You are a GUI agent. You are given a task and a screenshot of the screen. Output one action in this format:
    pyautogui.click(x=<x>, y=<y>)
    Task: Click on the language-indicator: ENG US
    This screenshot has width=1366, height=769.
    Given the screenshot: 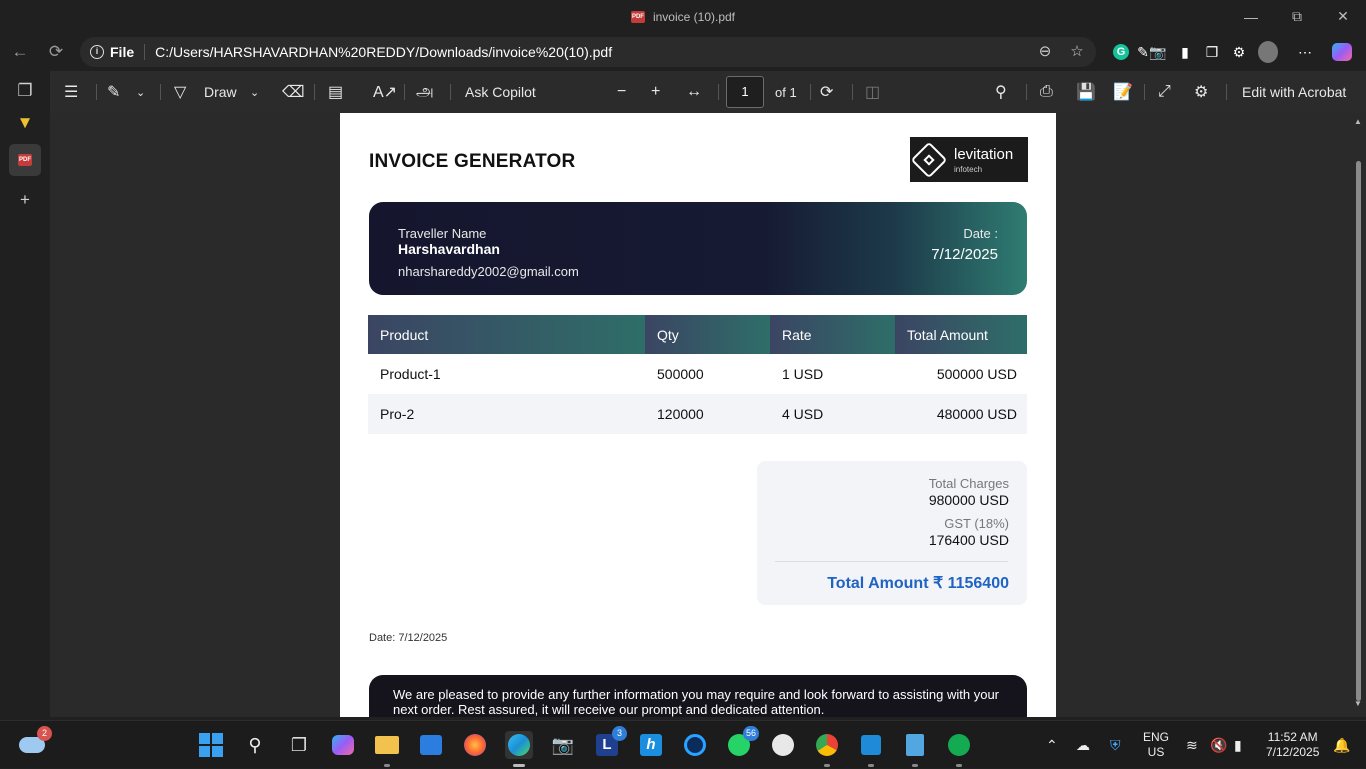 What is the action you would take?
    pyautogui.click(x=1156, y=745)
    